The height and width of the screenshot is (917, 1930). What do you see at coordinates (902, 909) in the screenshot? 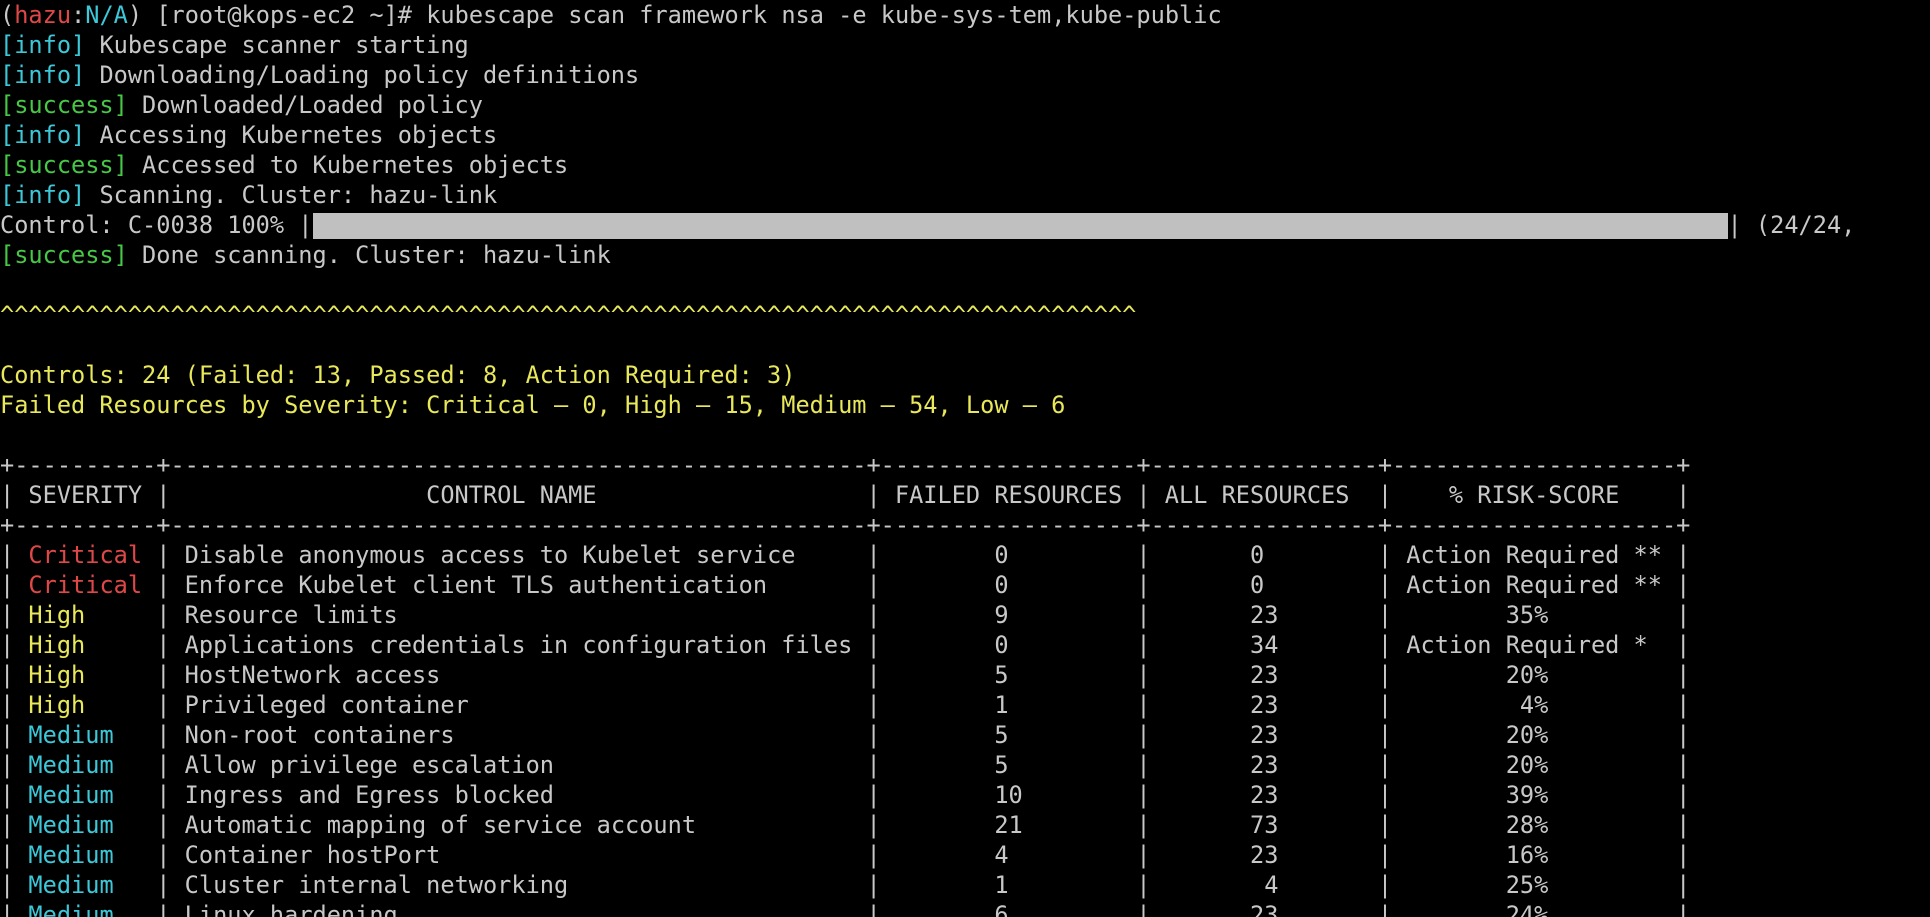
I see `row-rest: | Linux hardening | 6 | 23 | 24% |` at bounding box center [902, 909].